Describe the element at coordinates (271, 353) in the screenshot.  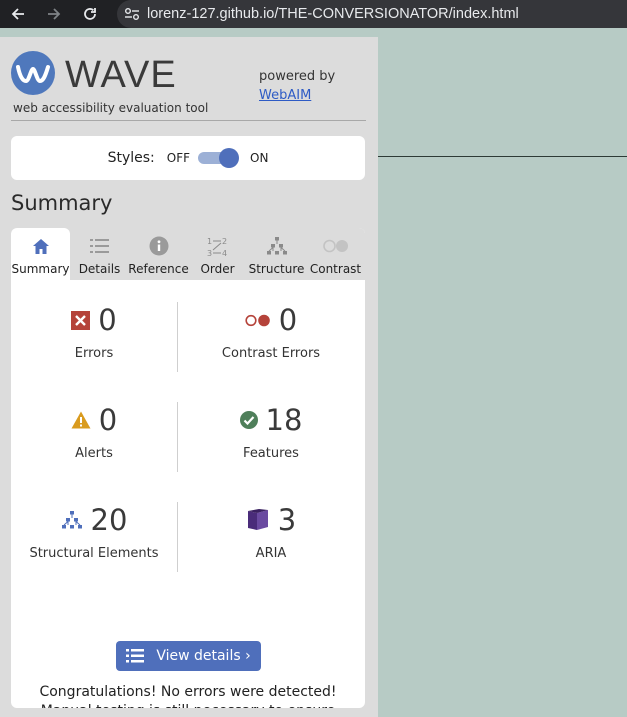
I see `contrast-errors-label: Contrast Errors` at that location.